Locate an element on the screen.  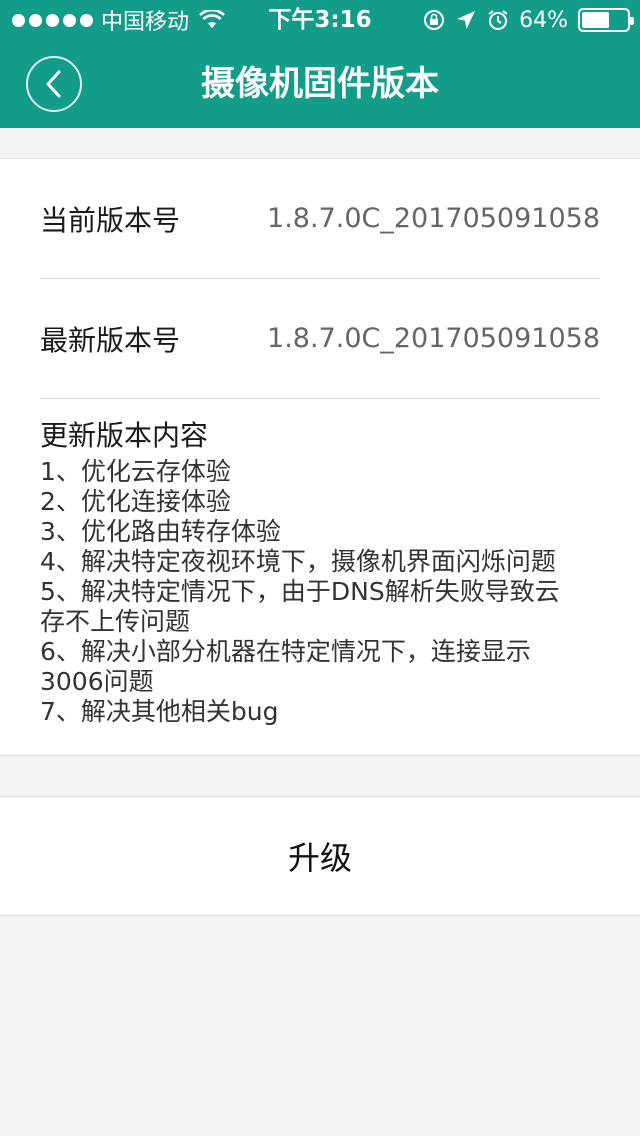
current-version-label: 当前版本号 is located at coordinates (110, 220).